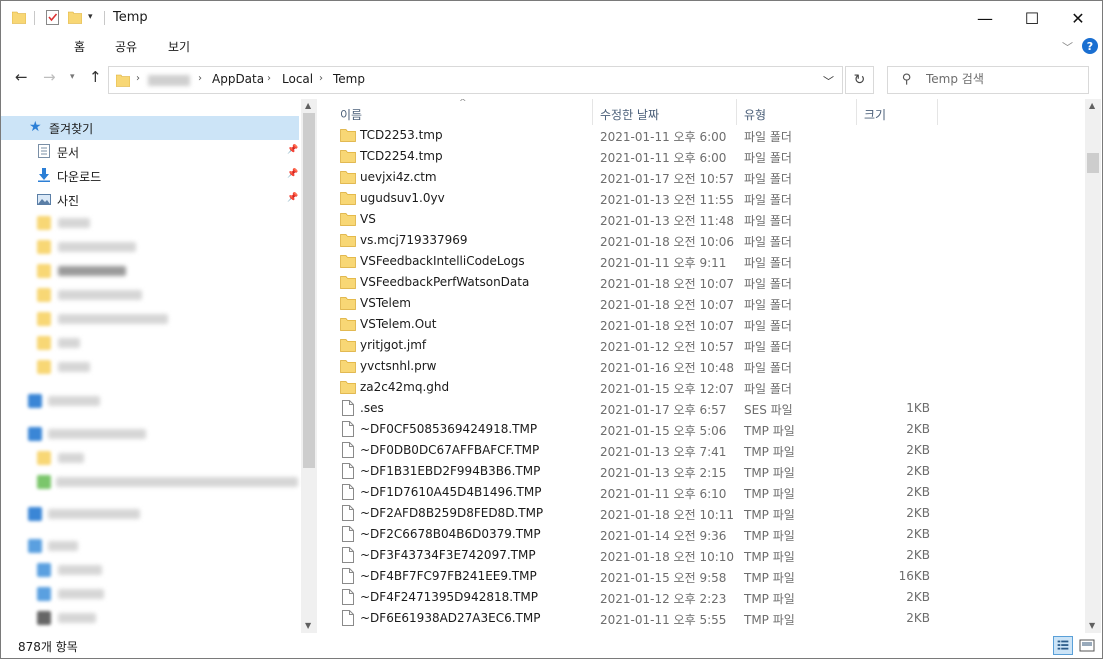 This screenshot has height=659, width=1103. Describe the element at coordinates (450, 450) in the screenshot. I see `file-name: ~DF0DB0DC67AFFBAFCF.TMP` at that location.